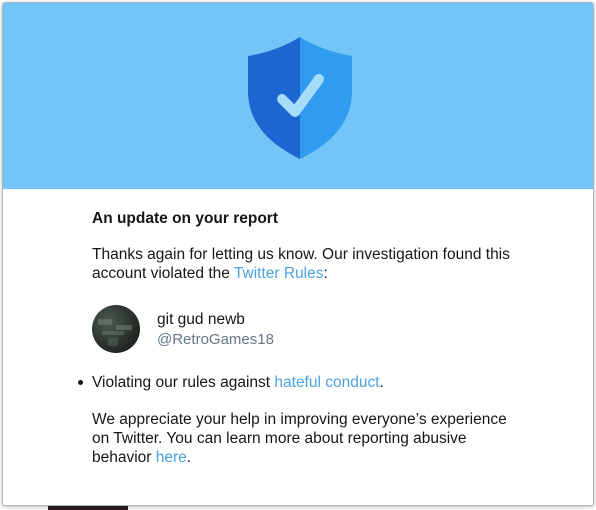 This screenshot has height=510, width=596. Describe the element at coordinates (189, 457) in the screenshot. I see `closing-suffix: .` at that location.